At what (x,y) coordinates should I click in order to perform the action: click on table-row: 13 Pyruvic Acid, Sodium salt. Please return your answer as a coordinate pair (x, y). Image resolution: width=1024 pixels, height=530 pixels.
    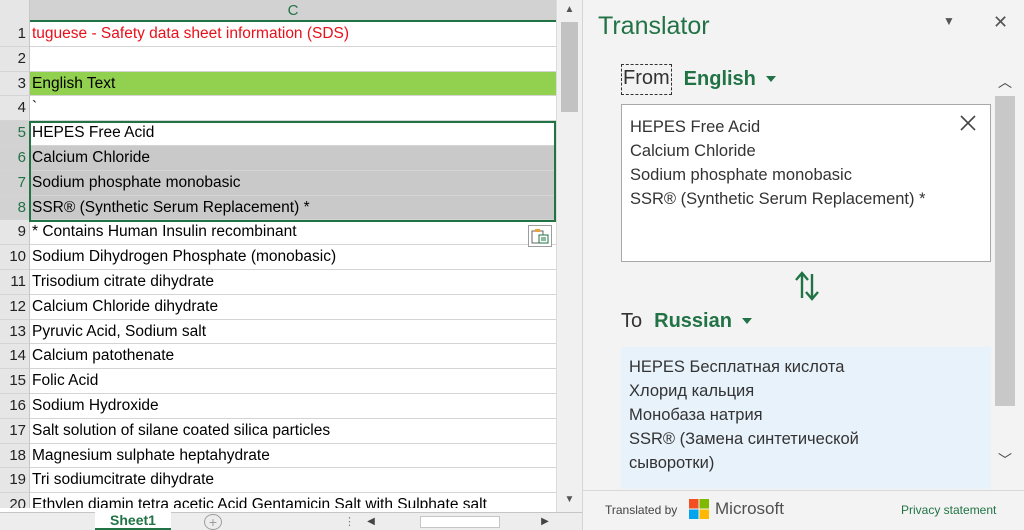
    Looking at the image, I should click on (278, 332).